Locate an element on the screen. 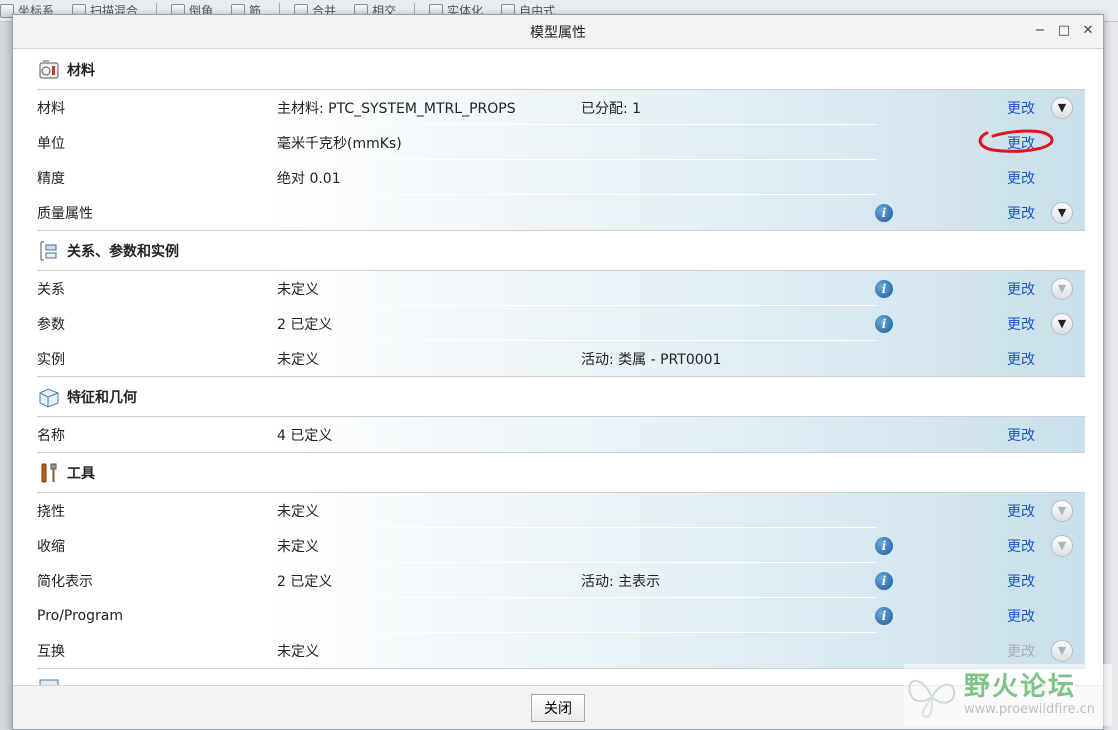 The height and width of the screenshot is (730, 1118). property-row: 材料 主材料: PTC_SYSTEM_MTRL_PROPS 已分配: 1 更改 ▼ is located at coordinates (561, 107).